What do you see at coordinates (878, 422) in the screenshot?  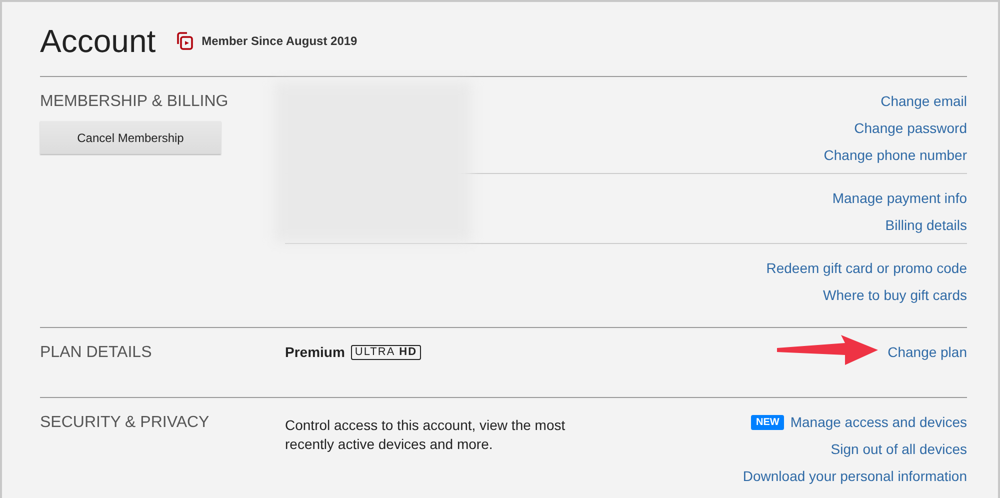 I see `account-link: Manage access and devices` at bounding box center [878, 422].